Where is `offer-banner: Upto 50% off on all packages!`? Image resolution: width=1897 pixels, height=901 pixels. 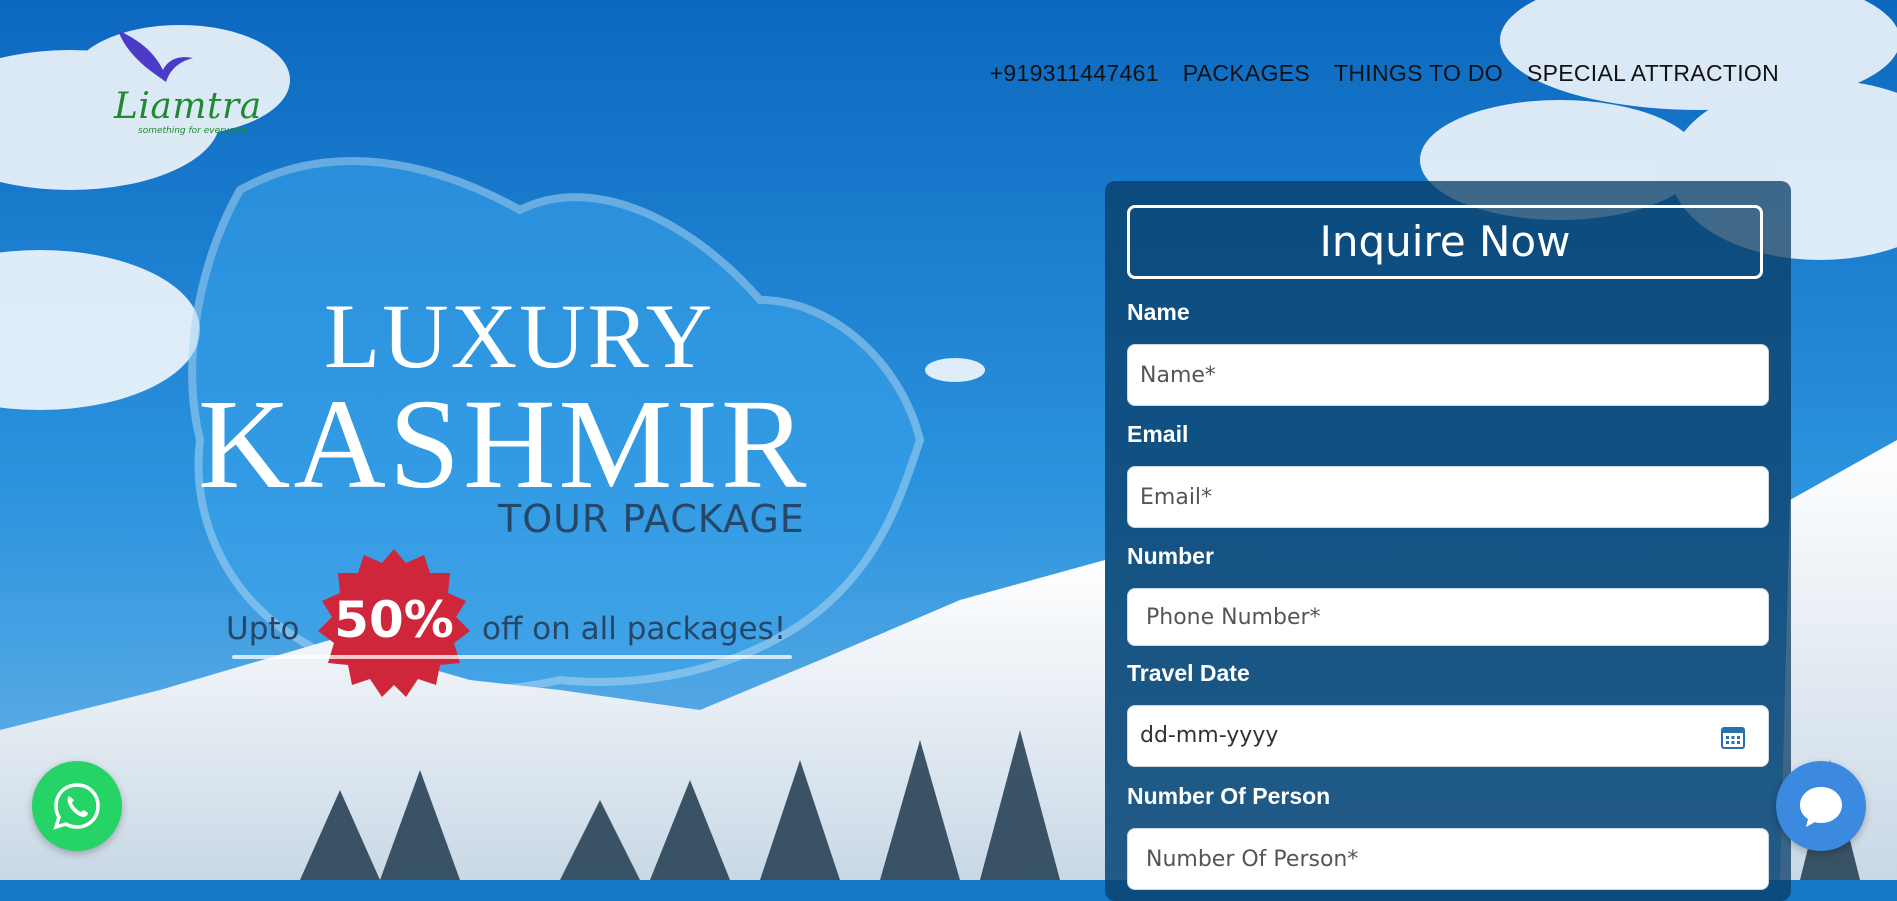 offer-banner: Upto 50% off on all packages! is located at coordinates (511, 621).